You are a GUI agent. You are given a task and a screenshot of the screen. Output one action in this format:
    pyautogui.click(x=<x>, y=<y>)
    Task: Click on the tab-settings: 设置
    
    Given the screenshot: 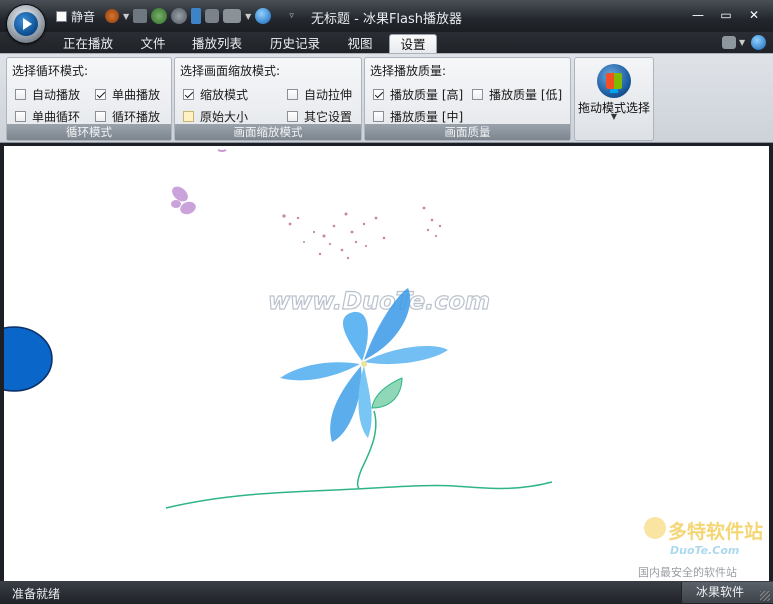 What is the action you would take?
    pyautogui.click(x=413, y=44)
    